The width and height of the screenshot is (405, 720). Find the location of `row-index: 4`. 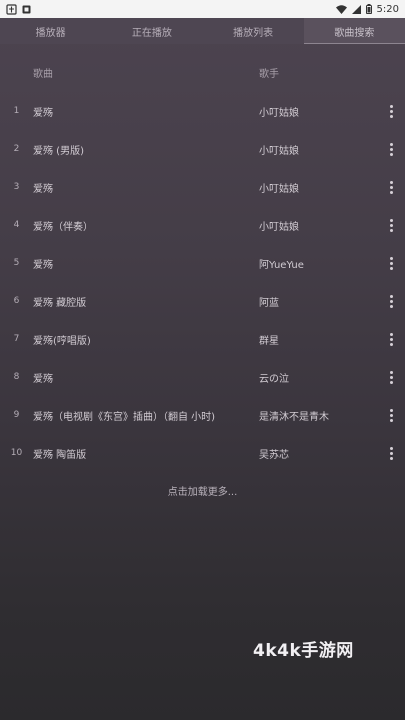

row-index: 4 is located at coordinates (16, 225).